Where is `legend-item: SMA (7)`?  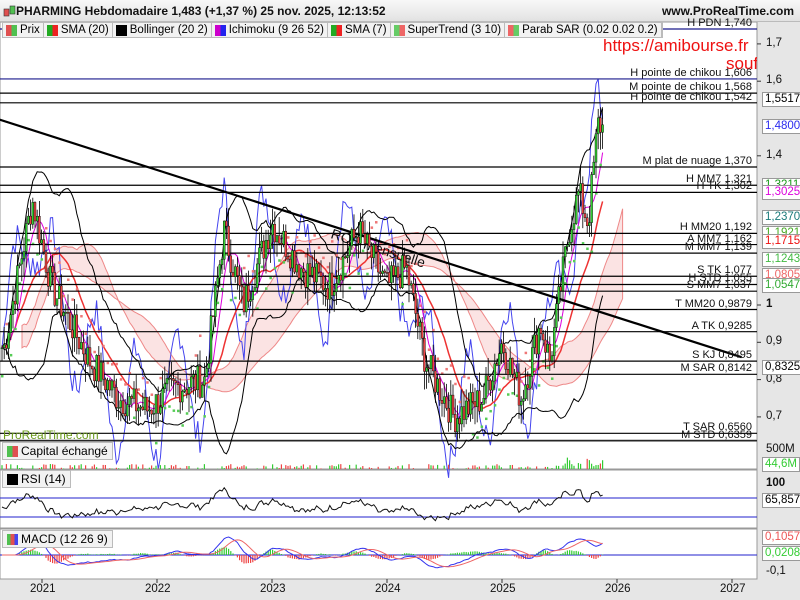 legend-item: SMA (7) is located at coordinates (359, 30).